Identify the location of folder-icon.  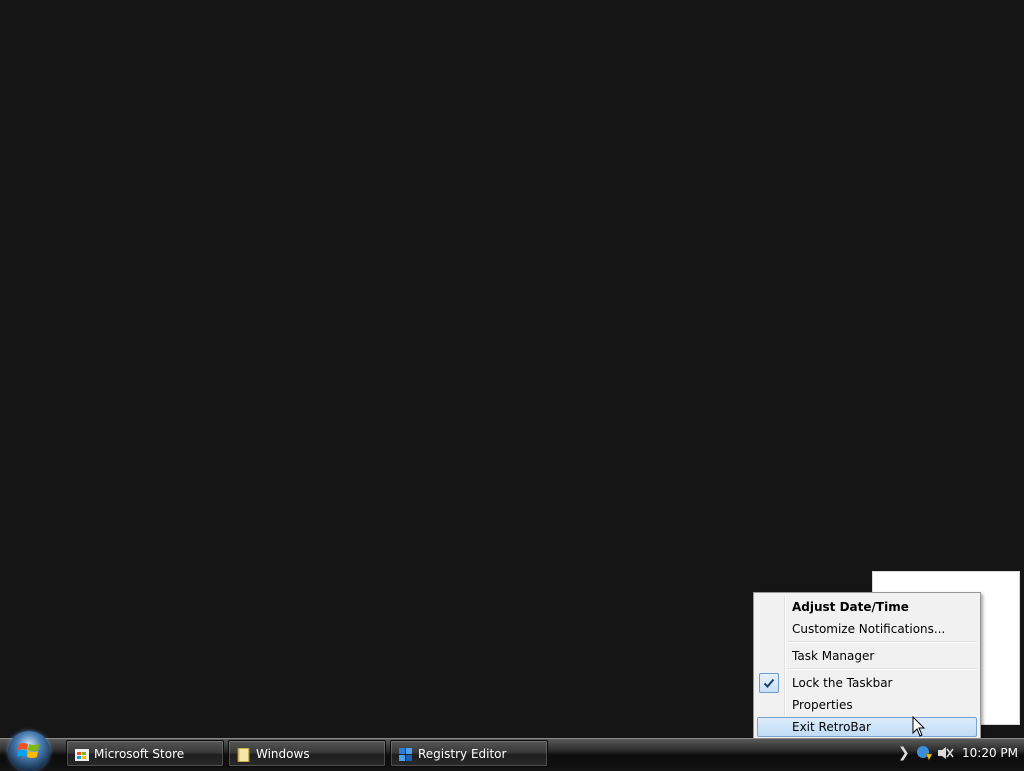
(244, 755).